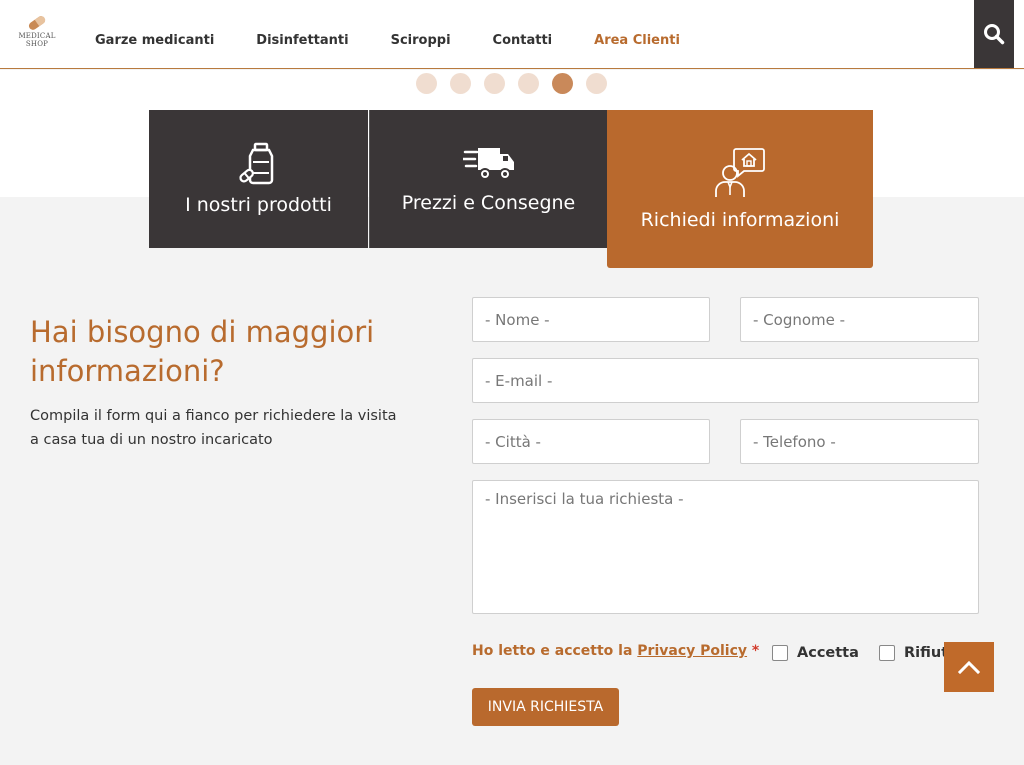  Describe the element at coordinates (37, 23) in the screenshot. I see `pill-icon` at that location.